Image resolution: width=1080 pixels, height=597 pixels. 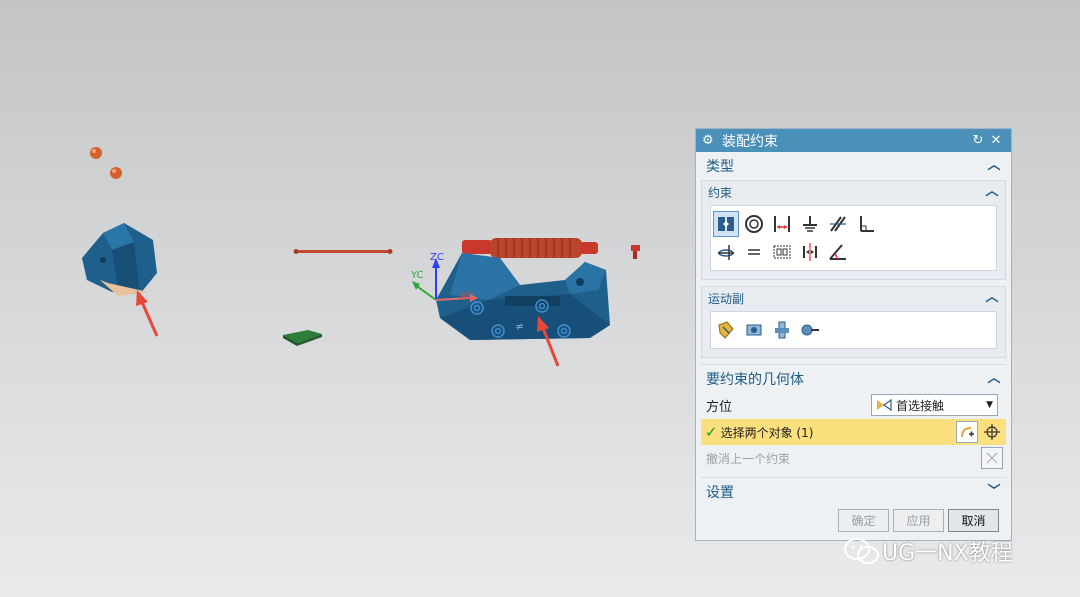 I want to click on distance-icon, so click(x=782, y=224).